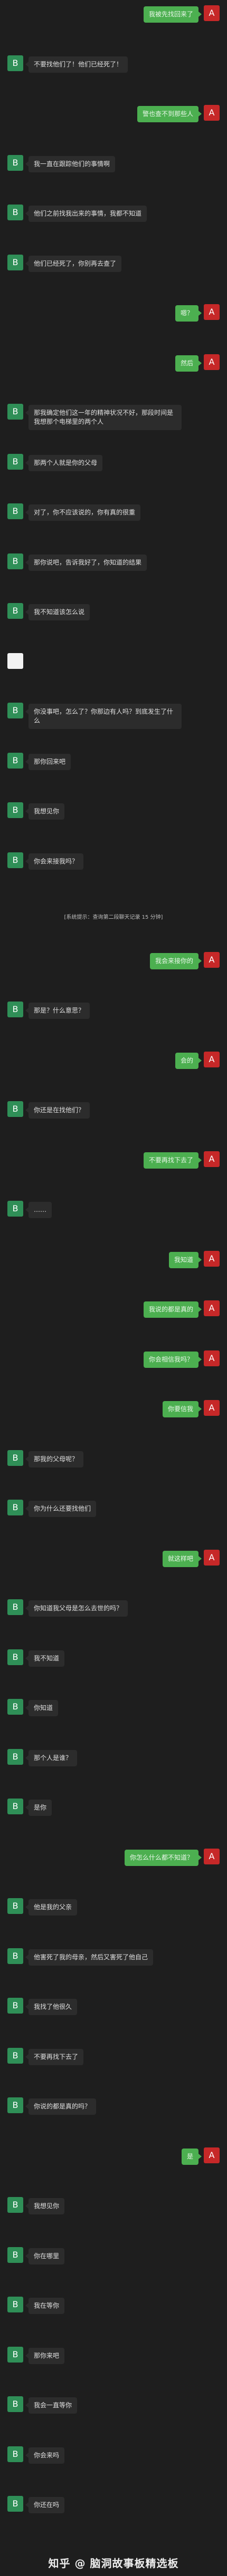 The width and height of the screenshot is (227, 2576). What do you see at coordinates (182, 1409) in the screenshot?
I see `message-bubble-a: 你要信我` at bounding box center [182, 1409].